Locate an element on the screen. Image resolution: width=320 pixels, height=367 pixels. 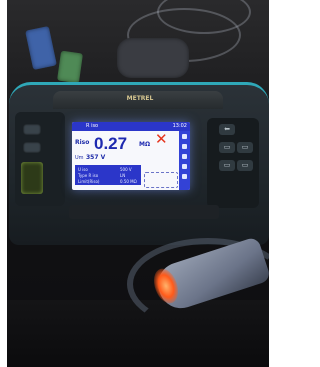
parameter-value: LN is located at coordinates (123, 175).